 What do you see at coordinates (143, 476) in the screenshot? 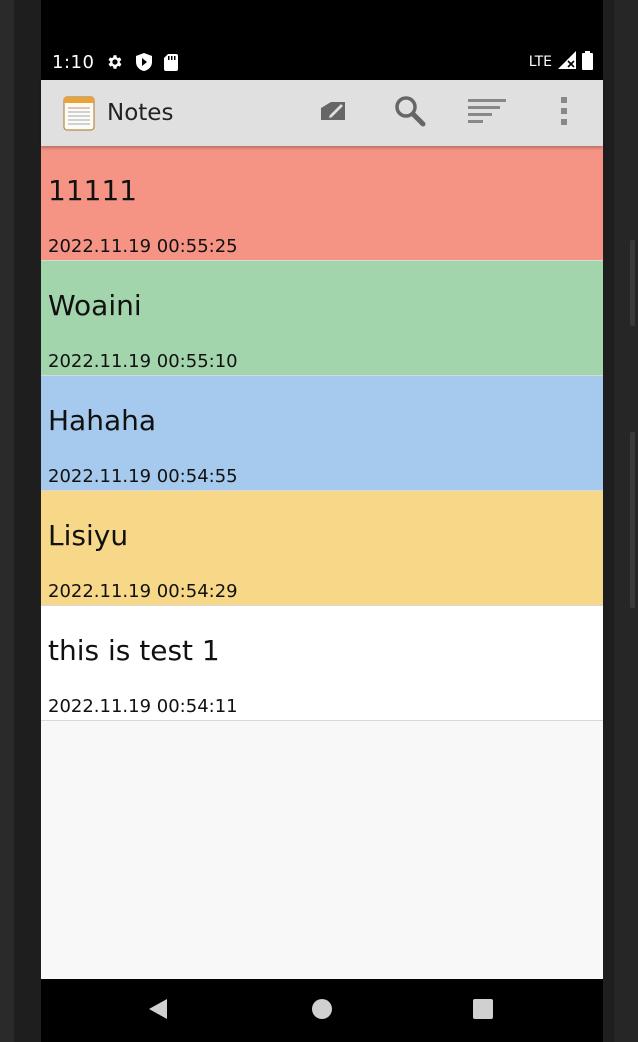
I see `note-date: 2022.11.19 00:54:55` at bounding box center [143, 476].